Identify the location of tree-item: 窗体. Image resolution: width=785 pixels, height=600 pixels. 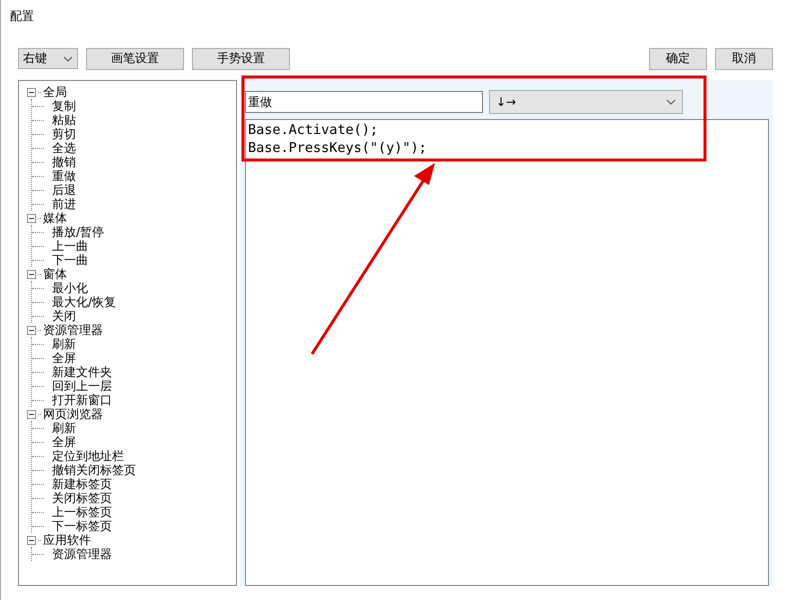
(55, 274).